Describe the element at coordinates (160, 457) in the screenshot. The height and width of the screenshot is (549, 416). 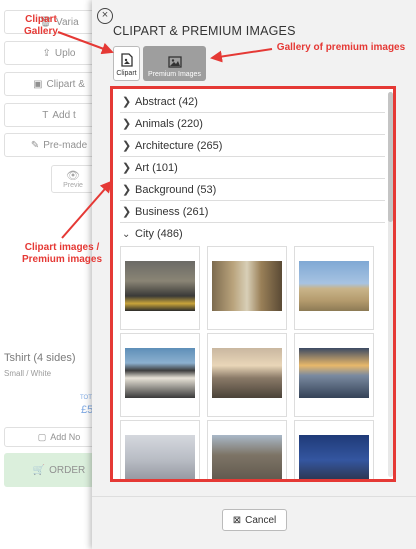
I see `winter-city-image` at that location.